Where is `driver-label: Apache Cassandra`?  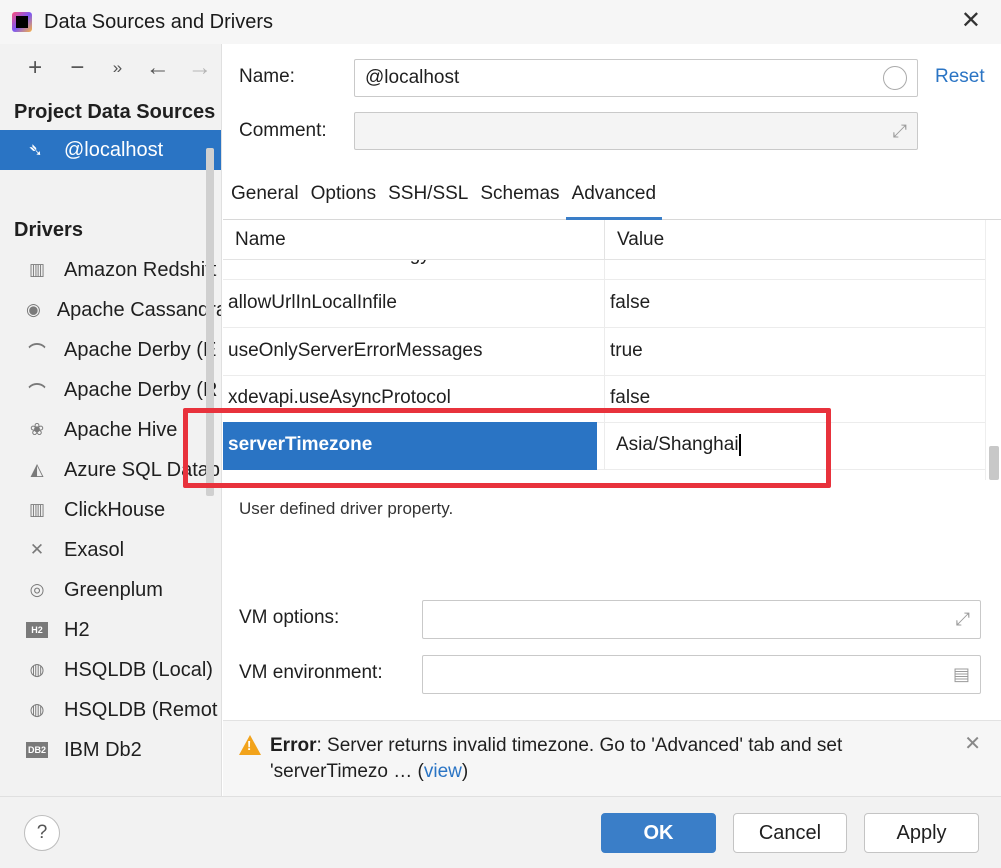 driver-label: Apache Cassandra is located at coordinates (139, 309).